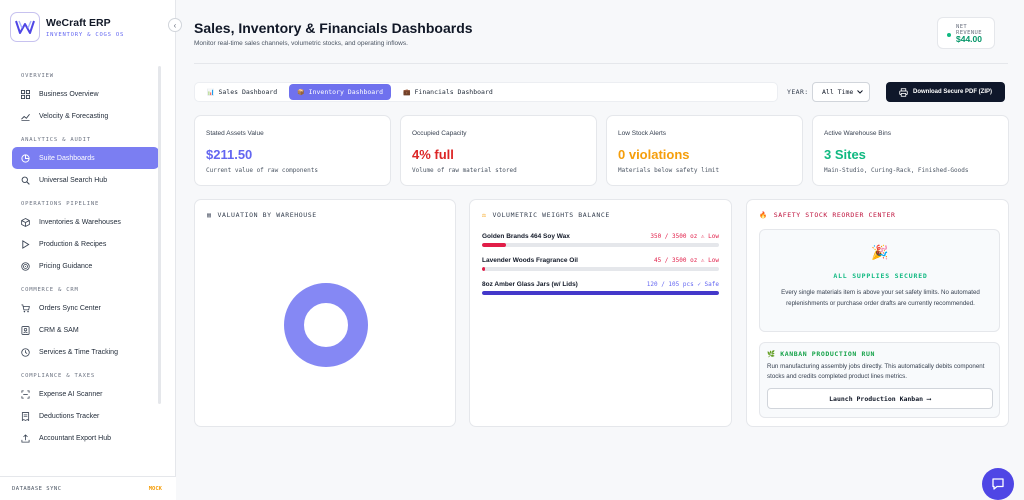 This screenshot has height=500, width=1024. I want to click on brand: WeCraft ERP INVENTORY & COGS OS, so click(67, 27).